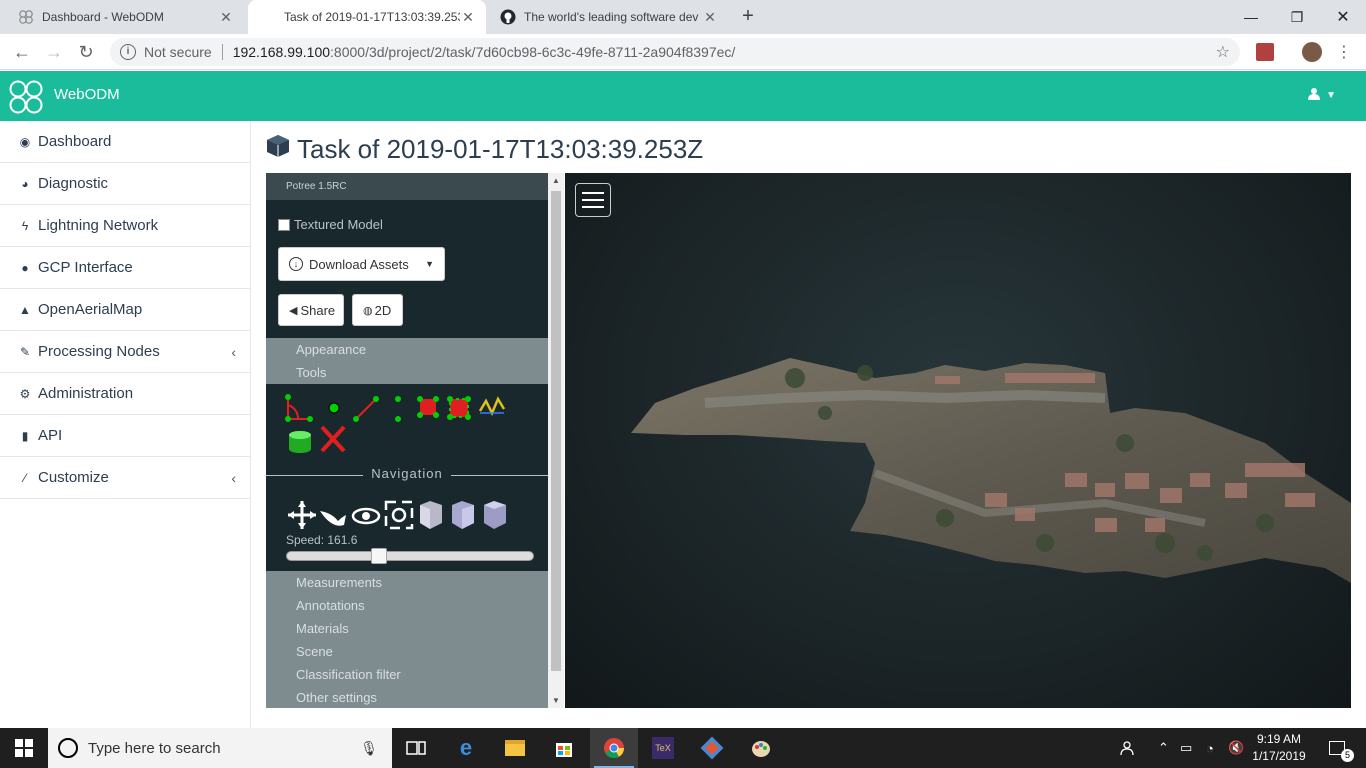 This screenshot has height=768, width=1366. I want to click on app-name: WebODM, so click(87, 94).